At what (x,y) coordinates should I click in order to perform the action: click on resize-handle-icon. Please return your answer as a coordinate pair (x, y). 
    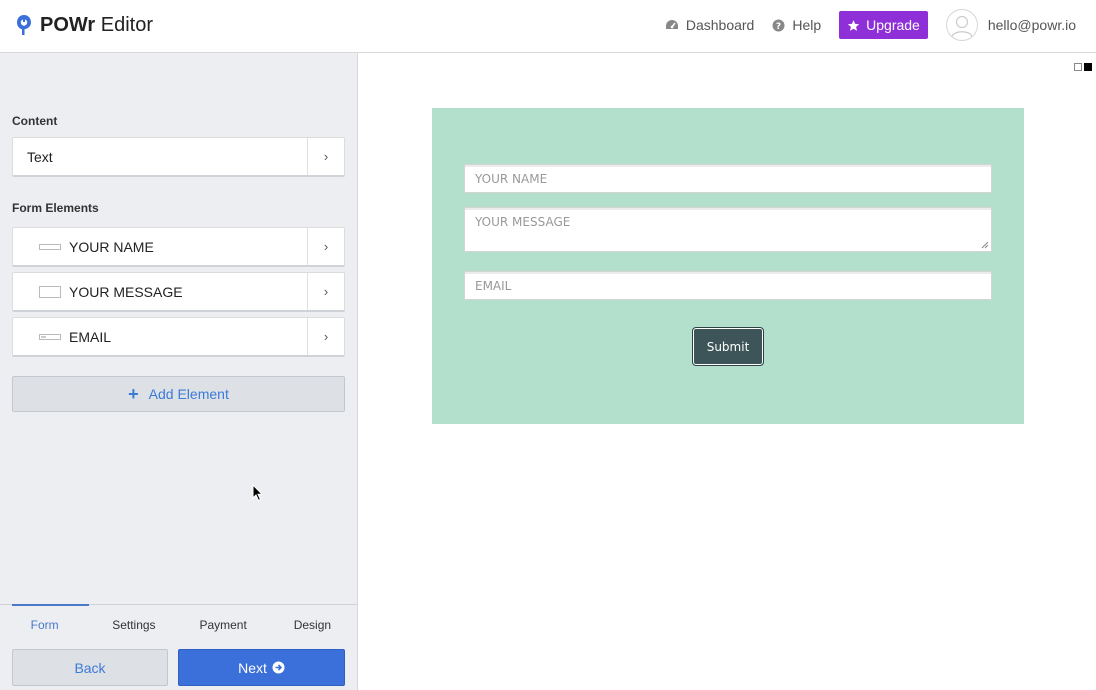
    Looking at the image, I should click on (985, 245).